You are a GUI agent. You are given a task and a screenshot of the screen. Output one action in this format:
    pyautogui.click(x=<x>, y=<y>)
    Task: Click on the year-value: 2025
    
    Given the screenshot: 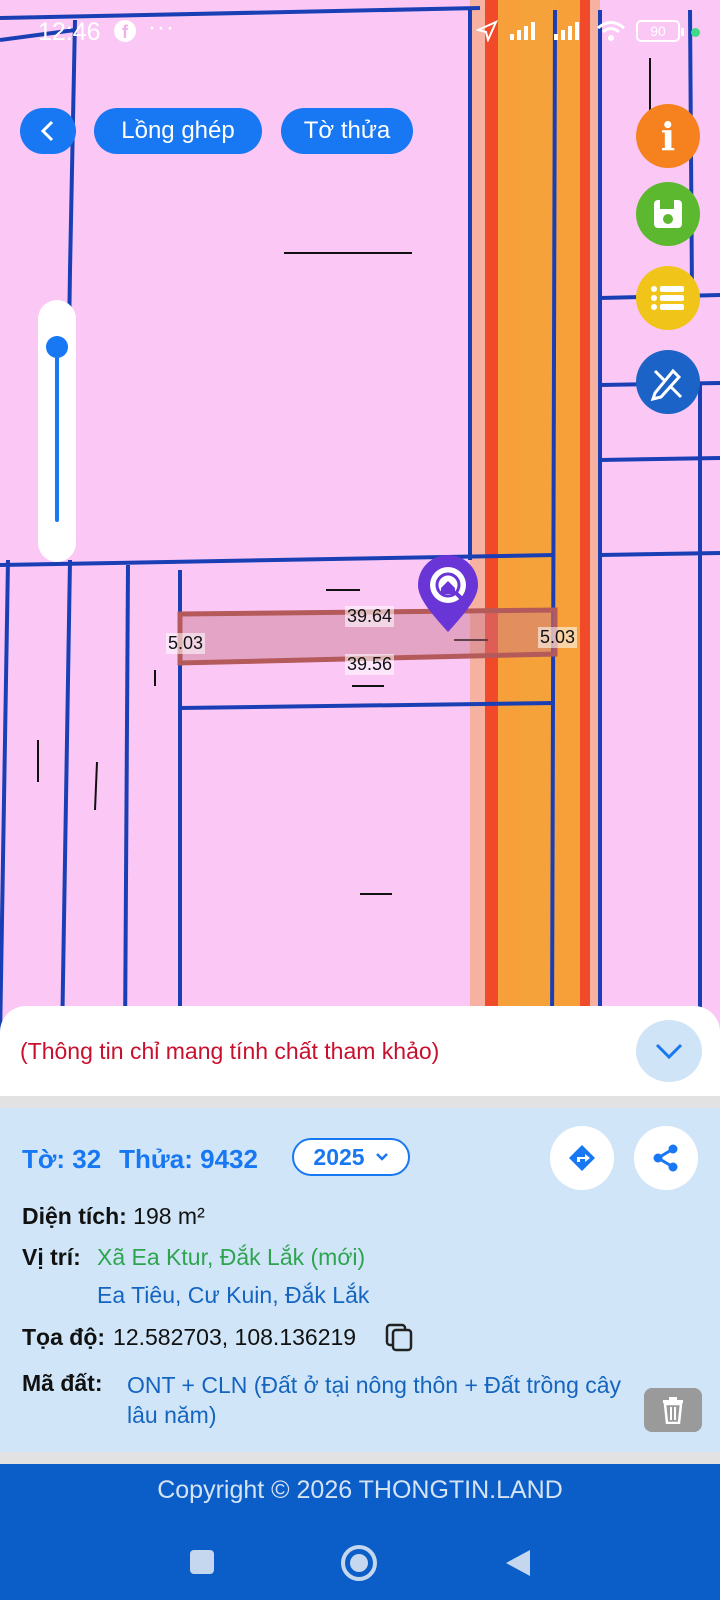 What is the action you would take?
    pyautogui.click(x=339, y=1156)
    